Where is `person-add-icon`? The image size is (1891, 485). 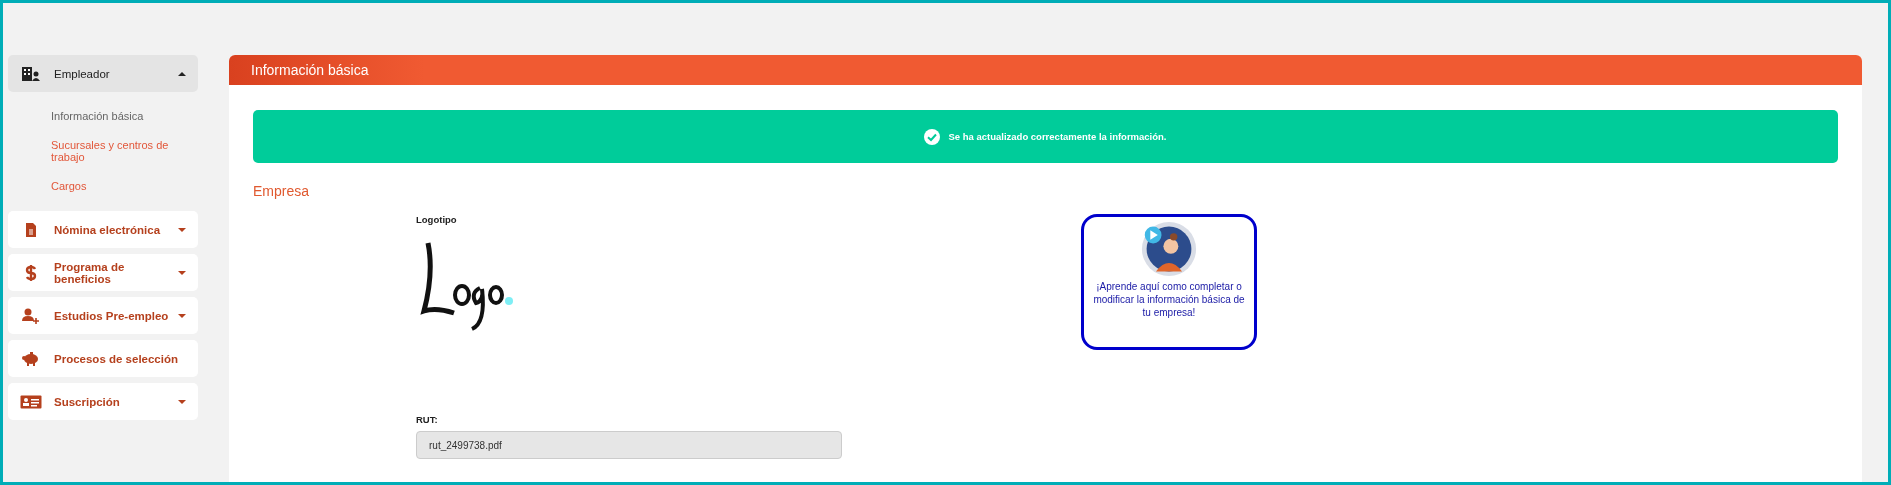
person-add-icon is located at coordinates (31, 315).